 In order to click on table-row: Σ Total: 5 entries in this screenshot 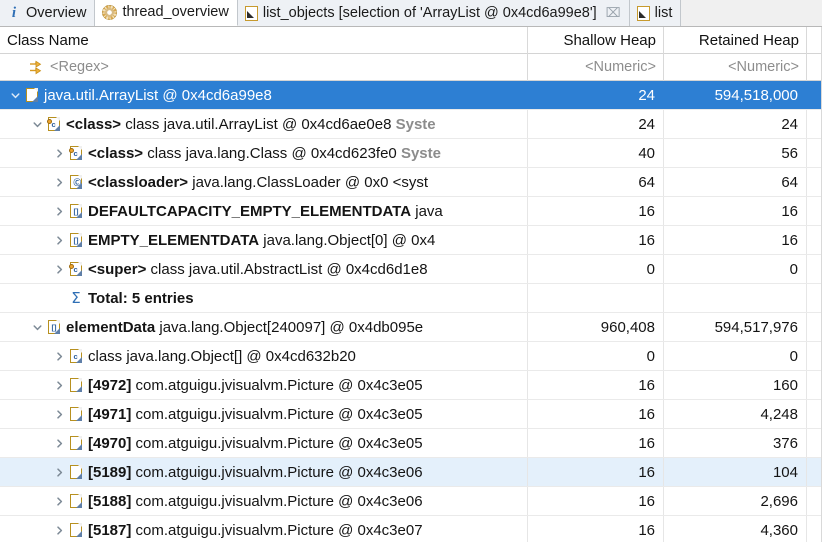, I will do `click(411, 298)`.